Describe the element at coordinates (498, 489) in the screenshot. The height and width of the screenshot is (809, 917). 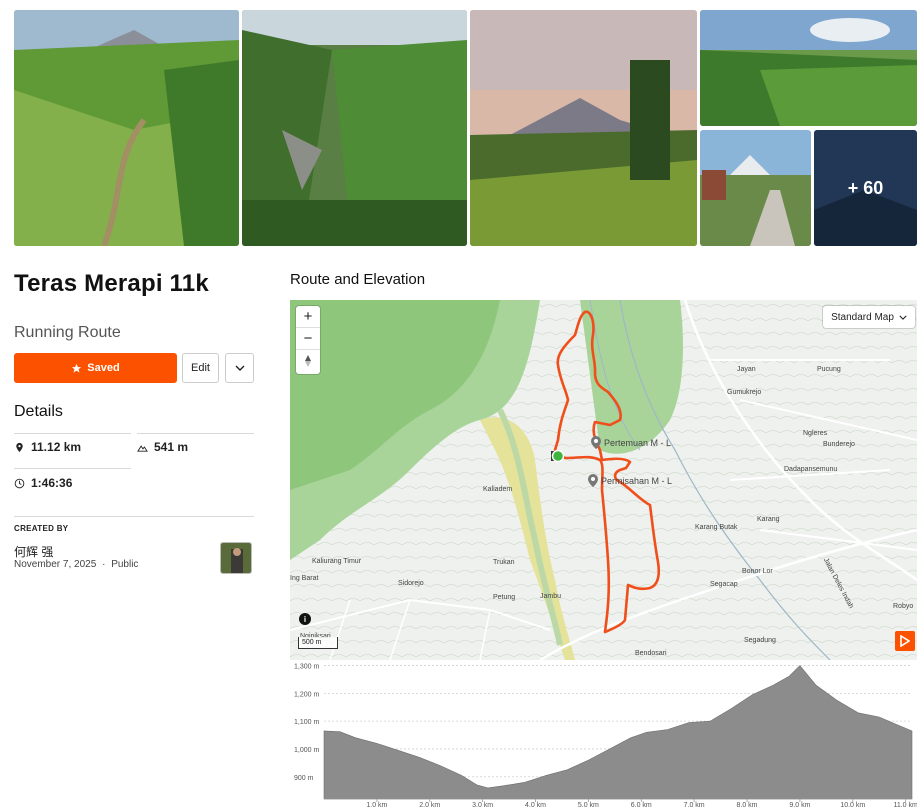
I see `map-place-label: Kaliadem` at that location.